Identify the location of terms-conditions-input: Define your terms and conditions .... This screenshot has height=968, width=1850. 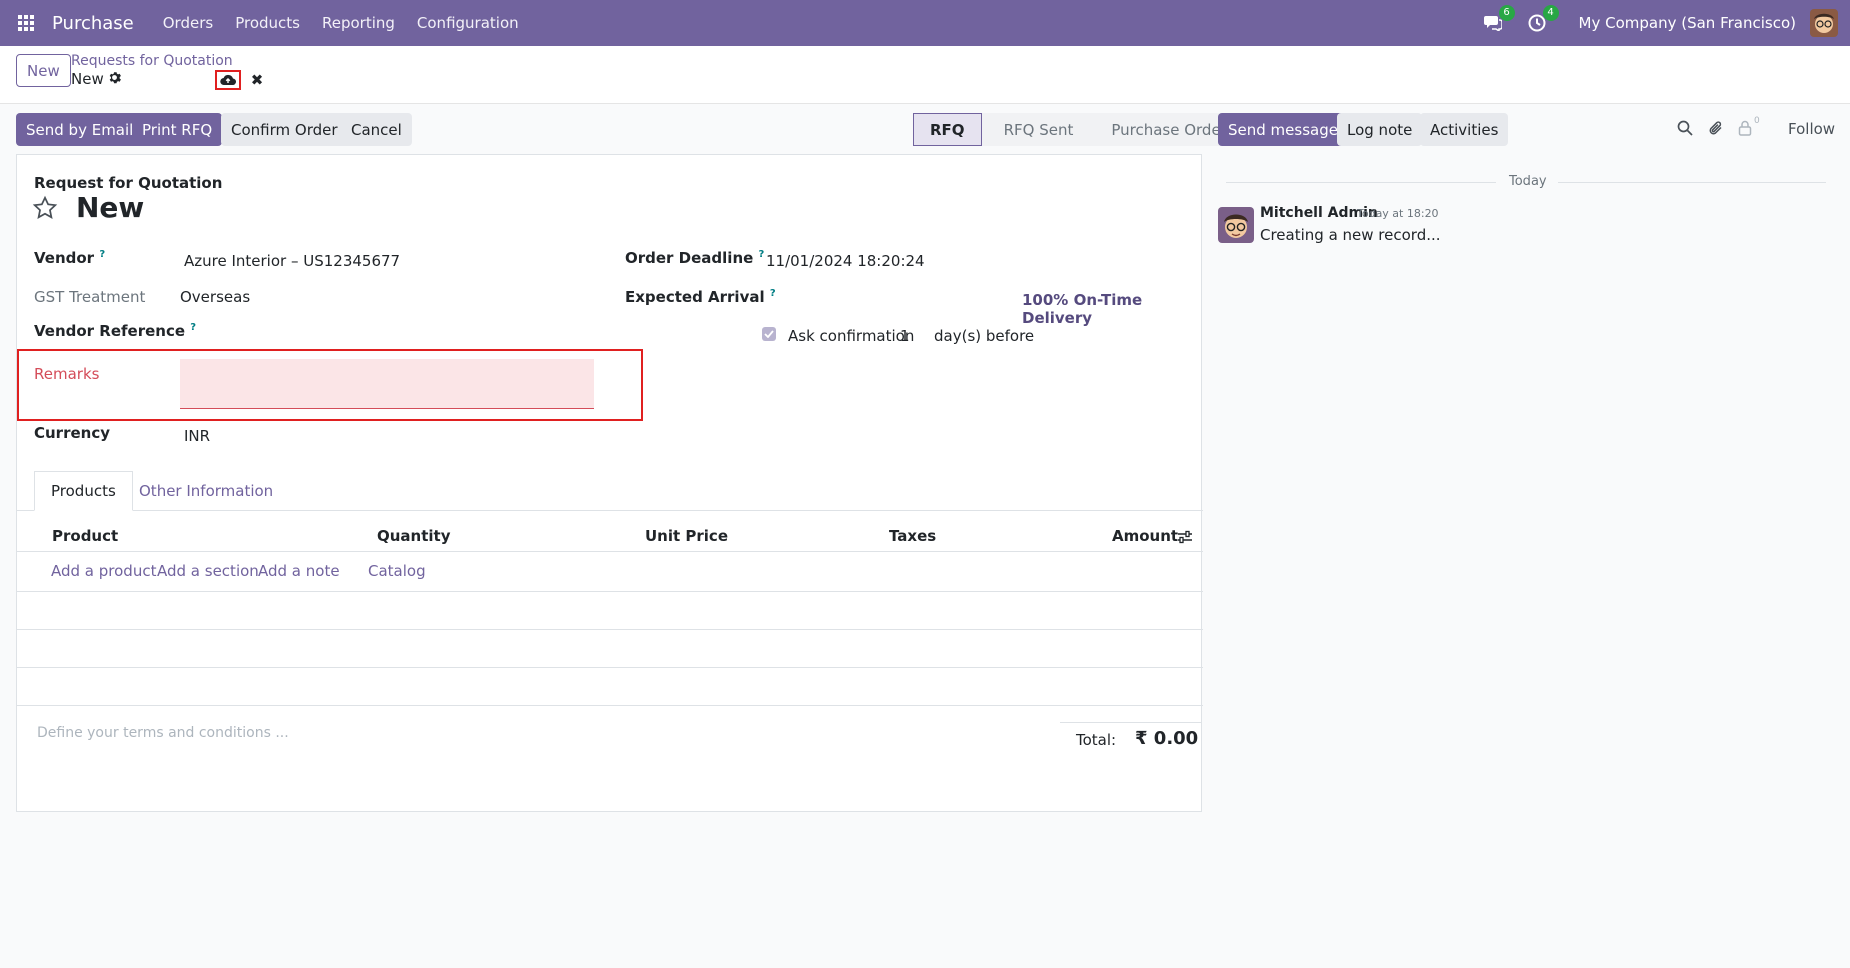
(163, 733).